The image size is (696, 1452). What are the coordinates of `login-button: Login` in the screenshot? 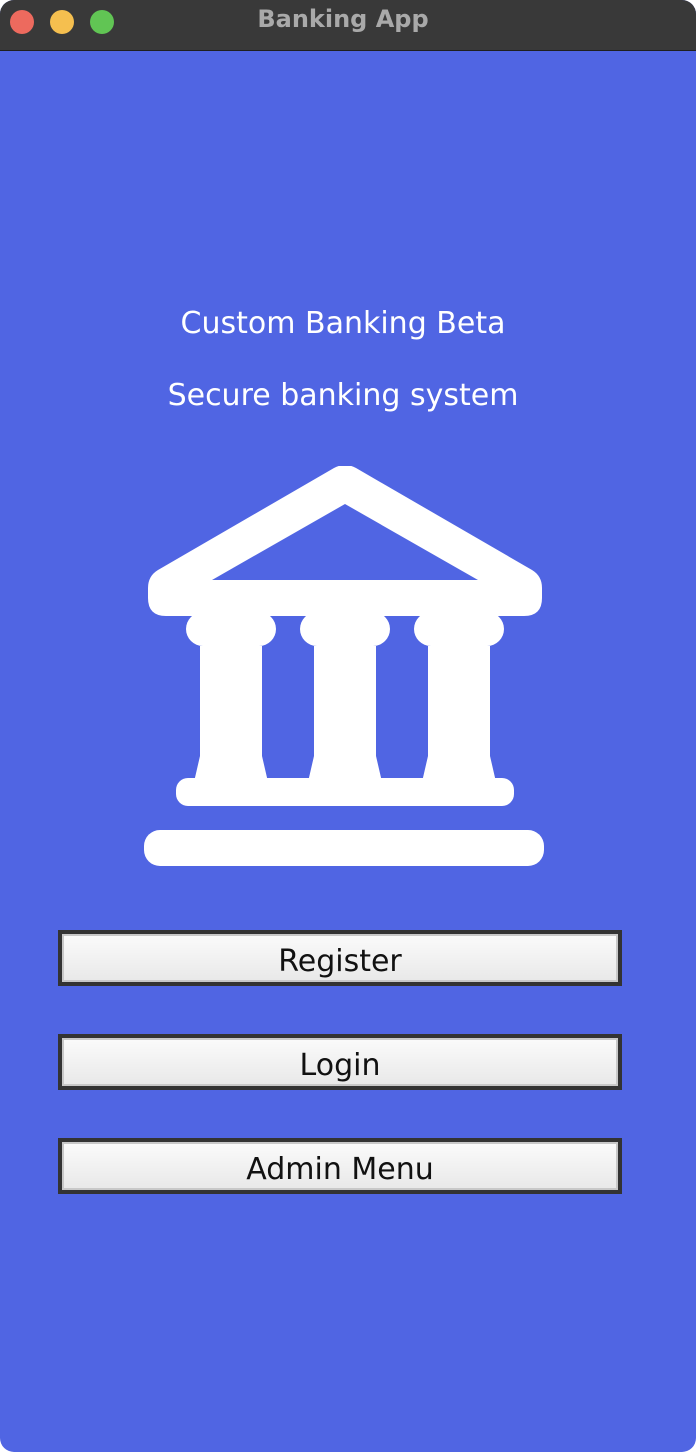 It's located at (340, 1062).